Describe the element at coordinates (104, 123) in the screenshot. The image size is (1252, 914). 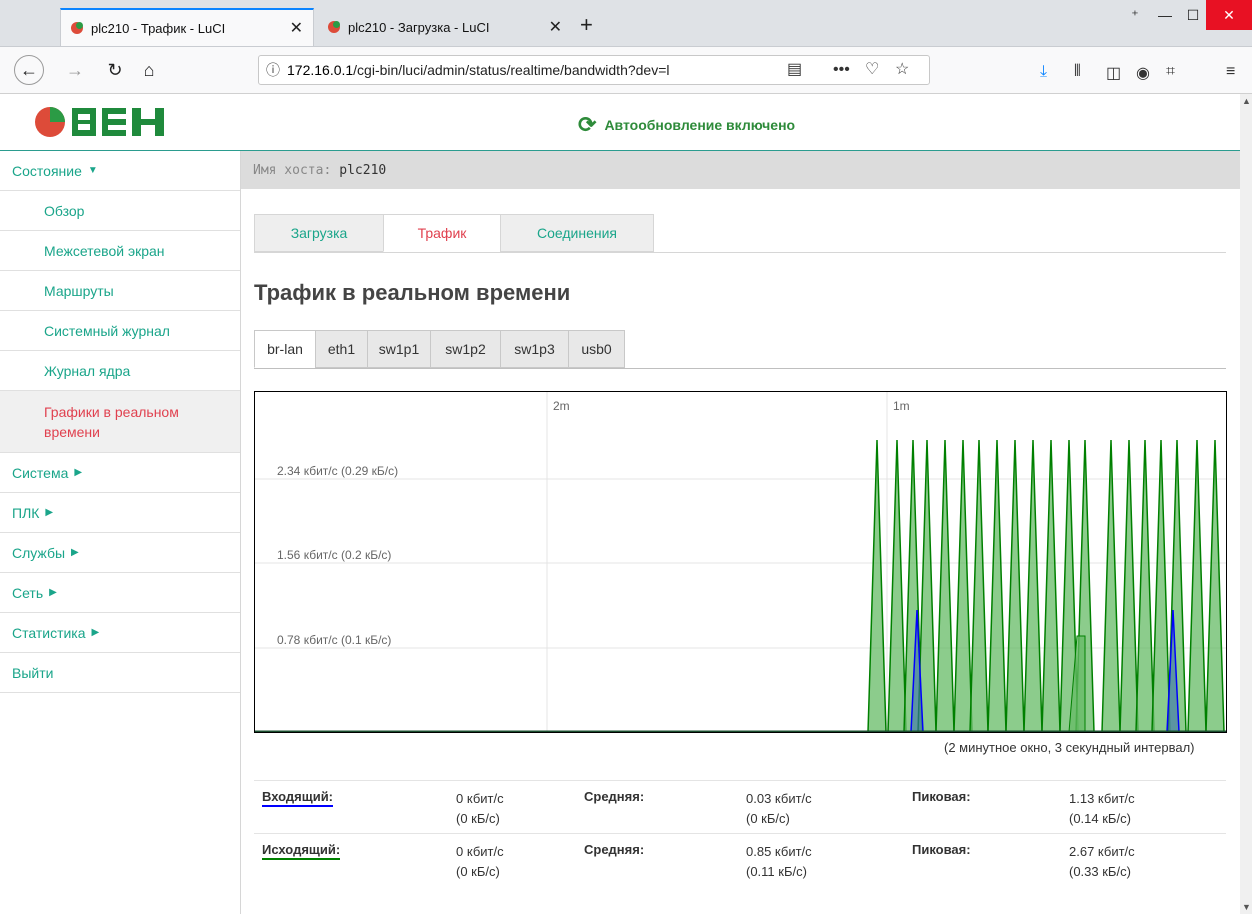
I see `owen-logo` at that location.